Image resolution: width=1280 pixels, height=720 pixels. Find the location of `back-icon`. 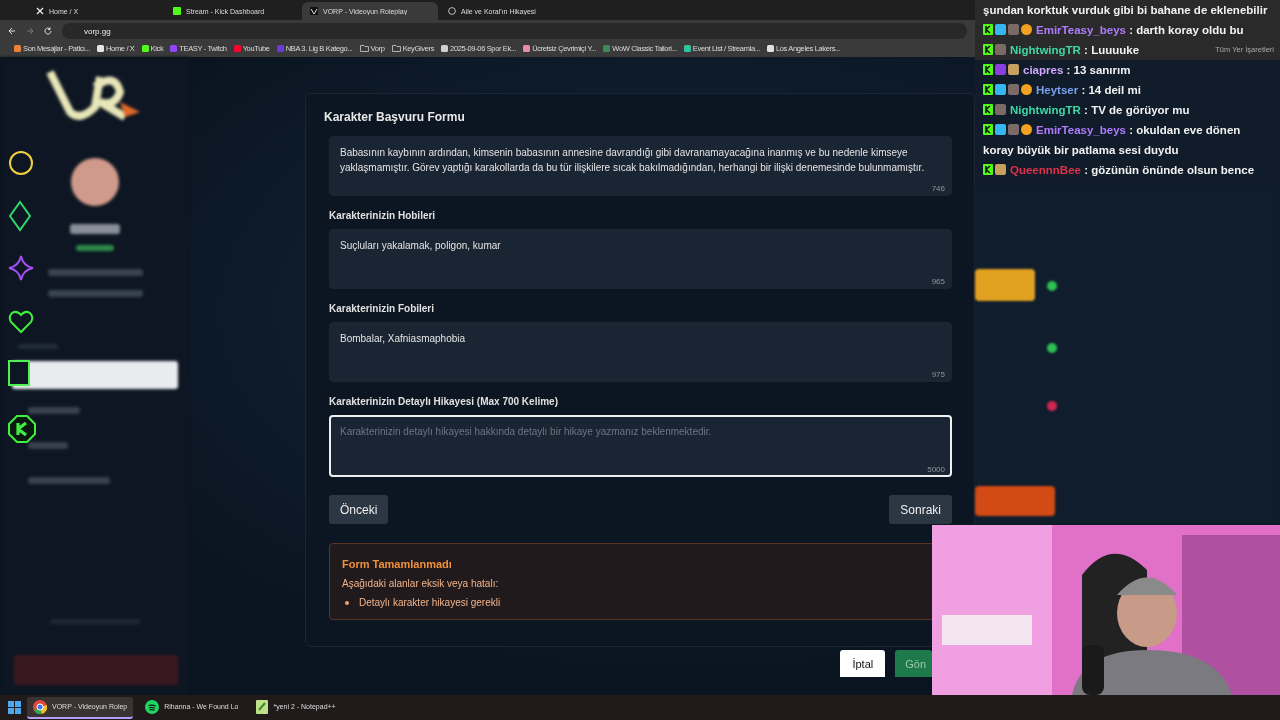

back-icon is located at coordinates (12, 31).